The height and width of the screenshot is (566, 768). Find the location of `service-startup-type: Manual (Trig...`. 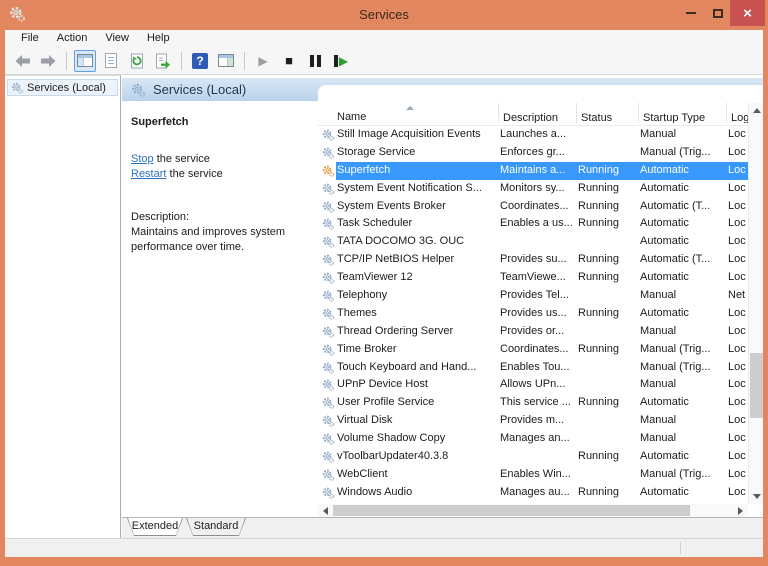

service-startup-type: Manual (Trig... is located at coordinates (675, 366).